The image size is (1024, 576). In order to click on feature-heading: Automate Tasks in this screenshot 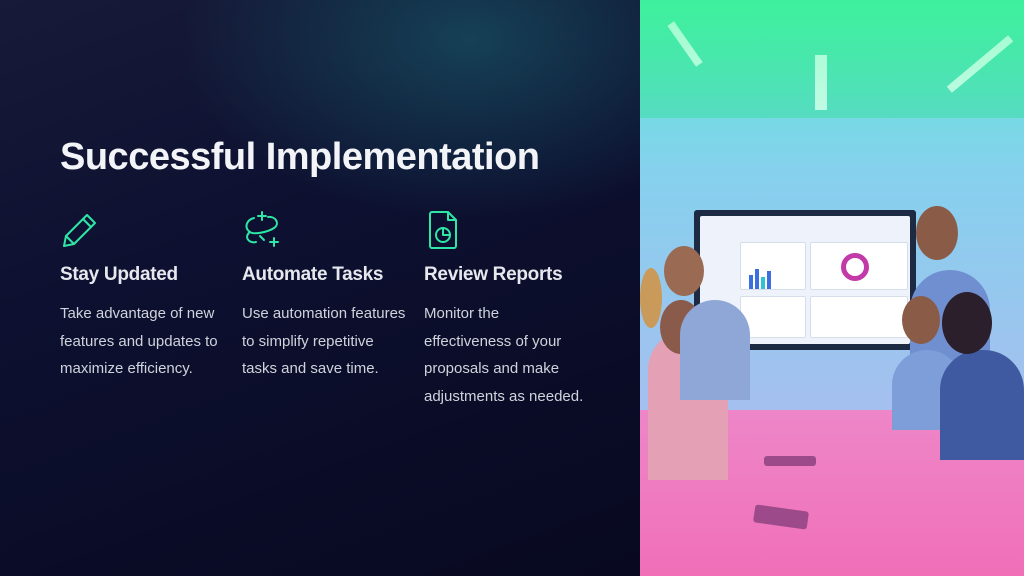, I will do `click(313, 274)`.